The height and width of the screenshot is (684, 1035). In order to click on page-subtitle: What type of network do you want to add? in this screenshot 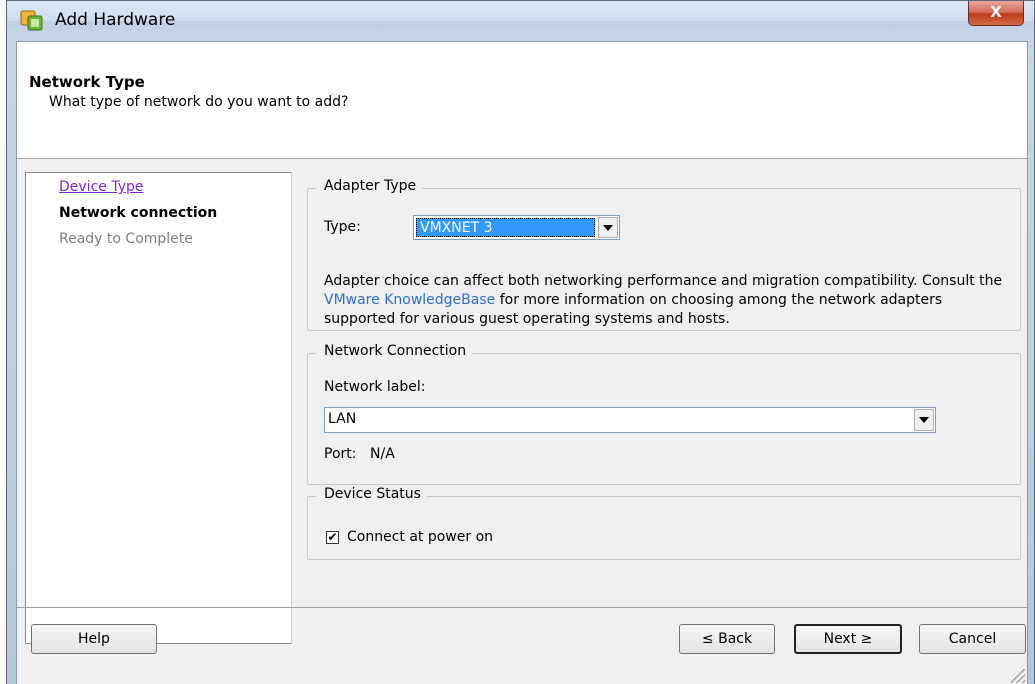, I will do `click(199, 102)`.